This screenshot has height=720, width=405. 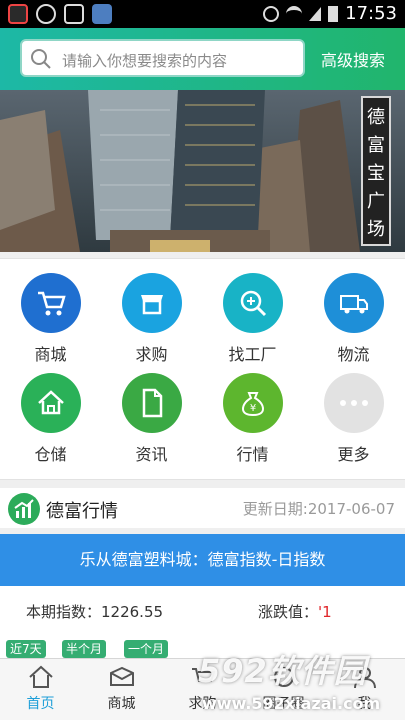 I want to click on search-placeholder: 请输入你想要搜索的内容, so click(x=145, y=61).